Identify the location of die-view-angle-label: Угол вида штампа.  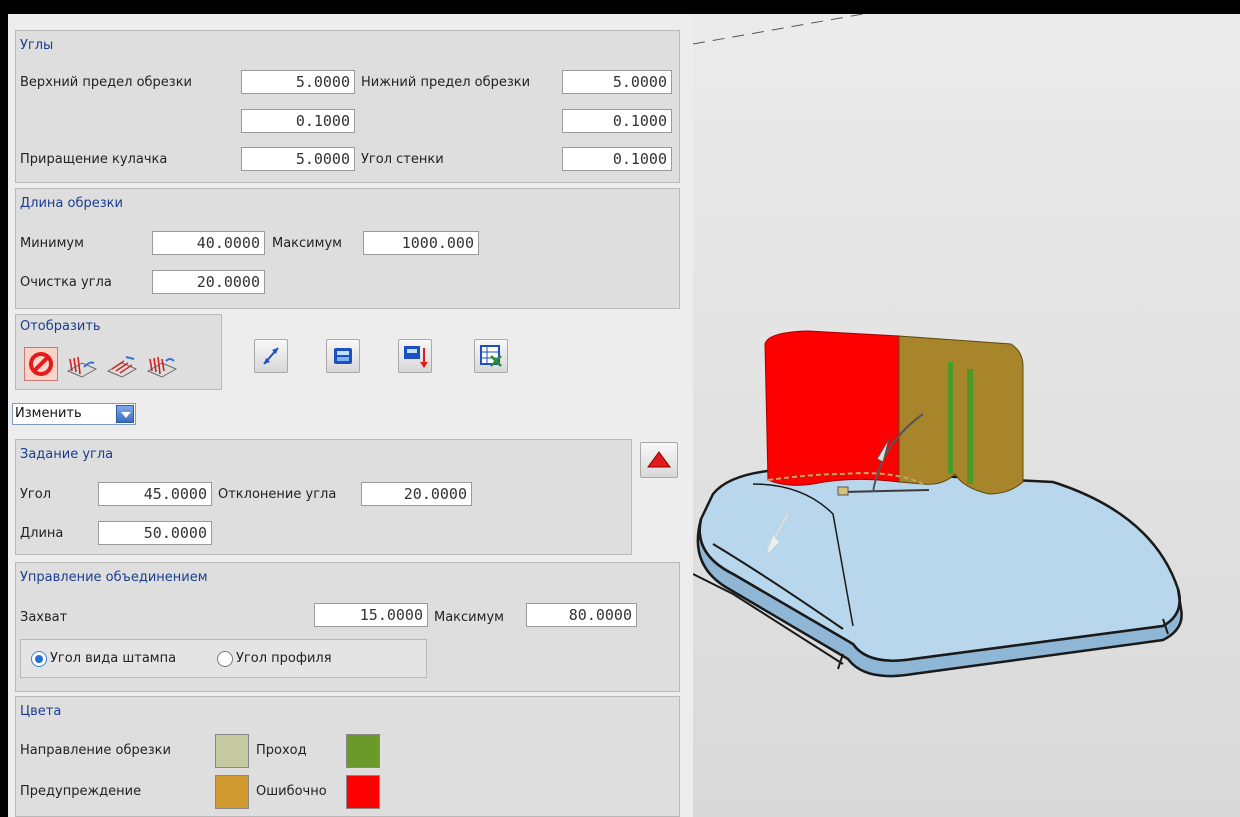
(113, 658).